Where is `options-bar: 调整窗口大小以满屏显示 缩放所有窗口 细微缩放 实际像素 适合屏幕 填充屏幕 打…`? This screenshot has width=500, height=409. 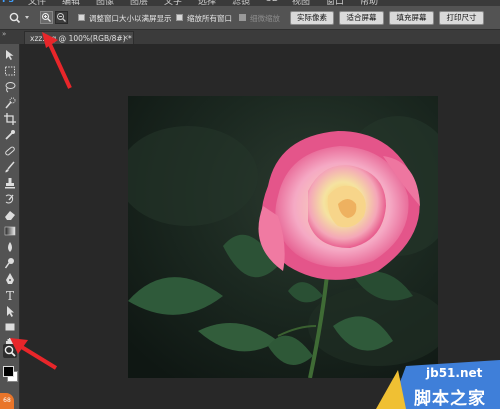
options-bar: 调整窗口大小以满屏显示 缩放所有窗口 细微缩放 实际像素 适合屏幕 填充屏幕 打… is located at coordinates (250, 18).